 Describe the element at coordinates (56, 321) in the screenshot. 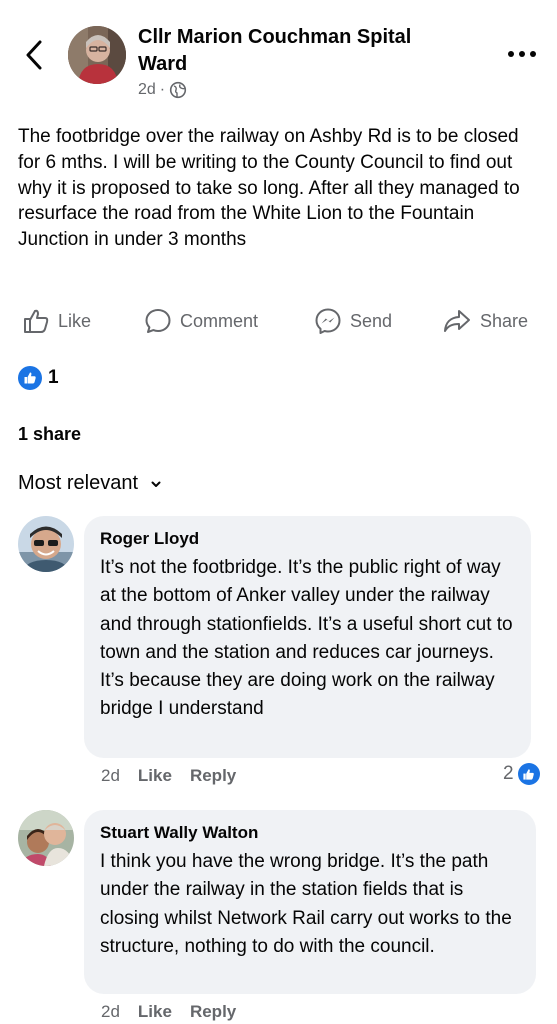

I see `like-button: Like` at that location.